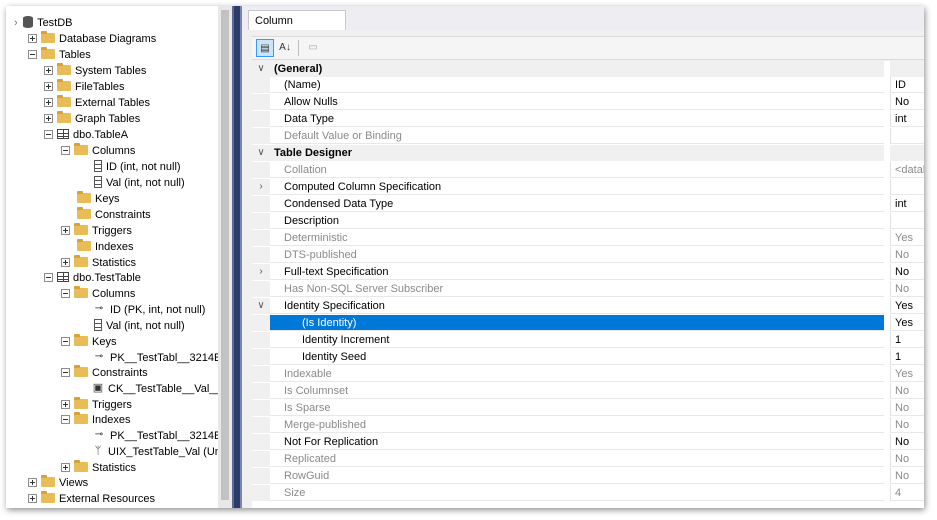  What do you see at coordinates (588, 238) in the screenshot?
I see `property-row: Deterministic Yes` at bounding box center [588, 238].